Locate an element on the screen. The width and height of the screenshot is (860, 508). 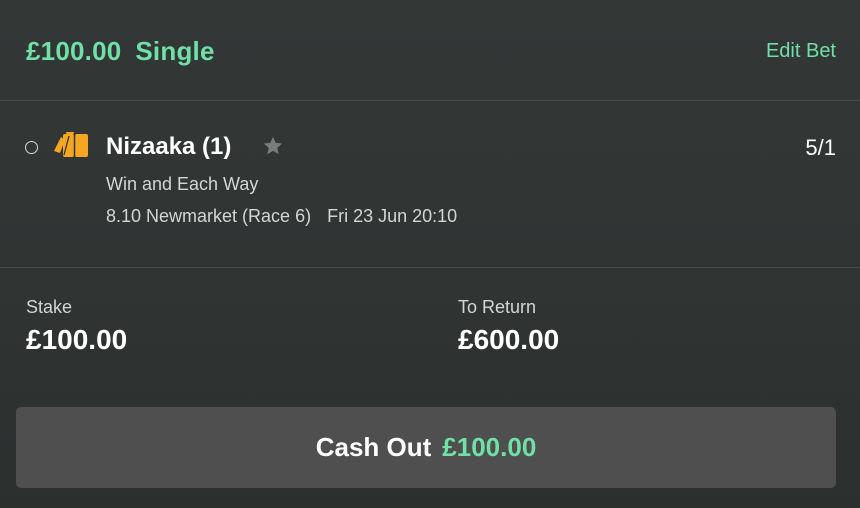
cash-out-amount: £100.00 is located at coordinates (489, 447).